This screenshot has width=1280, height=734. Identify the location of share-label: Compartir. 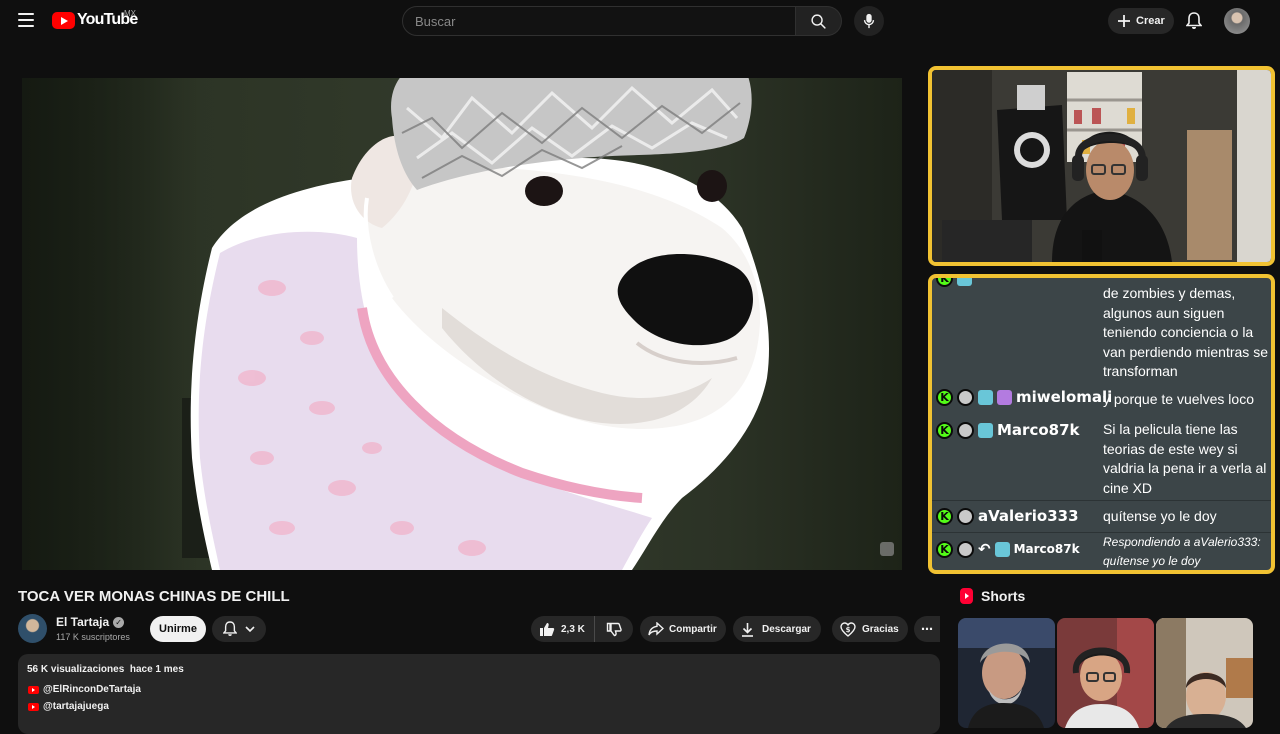
(693, 629).